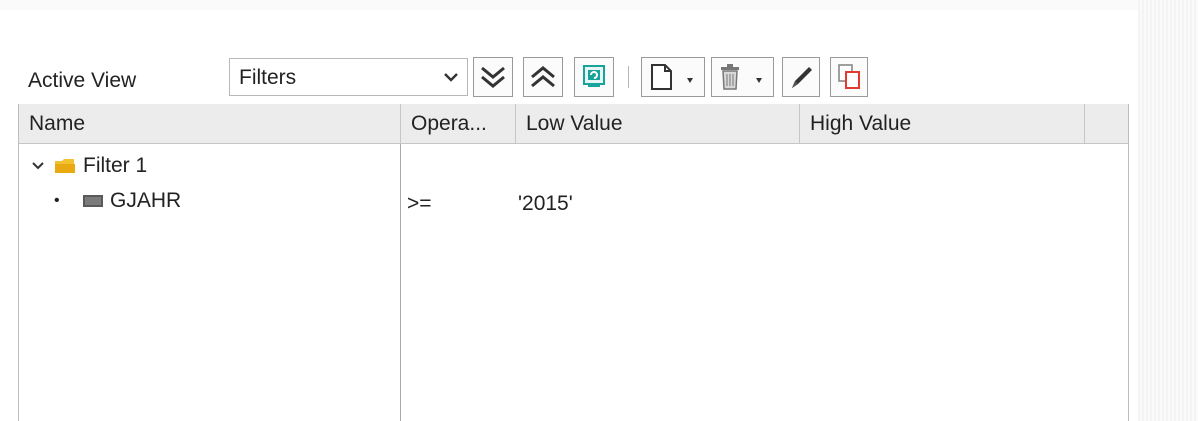 This screenshot has height=421, width=1198. Describe the element at coordinates (451, 77) in the screenshot. I see `chevron-down-icon` at that location.